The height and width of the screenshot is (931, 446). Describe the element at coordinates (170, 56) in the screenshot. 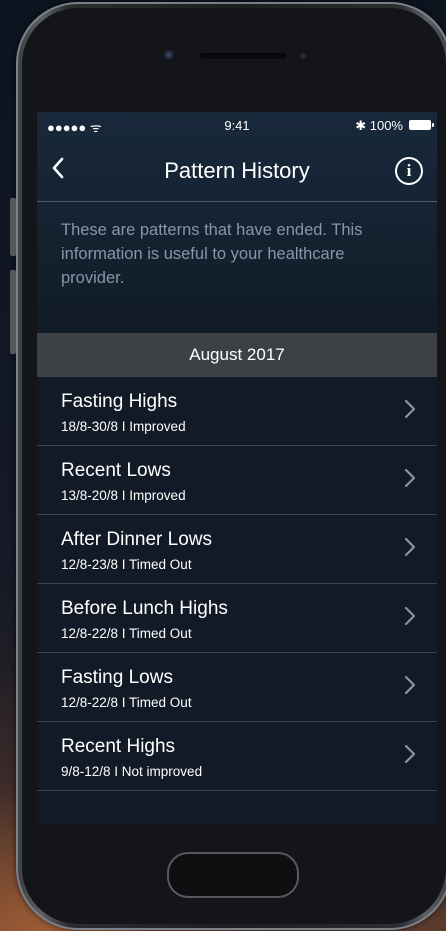

I see `front-camera` at that location.